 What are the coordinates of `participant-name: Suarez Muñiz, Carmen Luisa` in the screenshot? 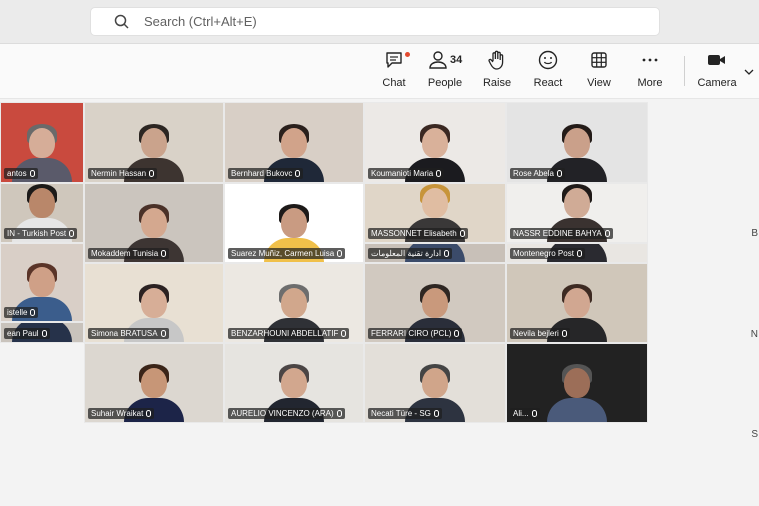 It's located at (283, 253).